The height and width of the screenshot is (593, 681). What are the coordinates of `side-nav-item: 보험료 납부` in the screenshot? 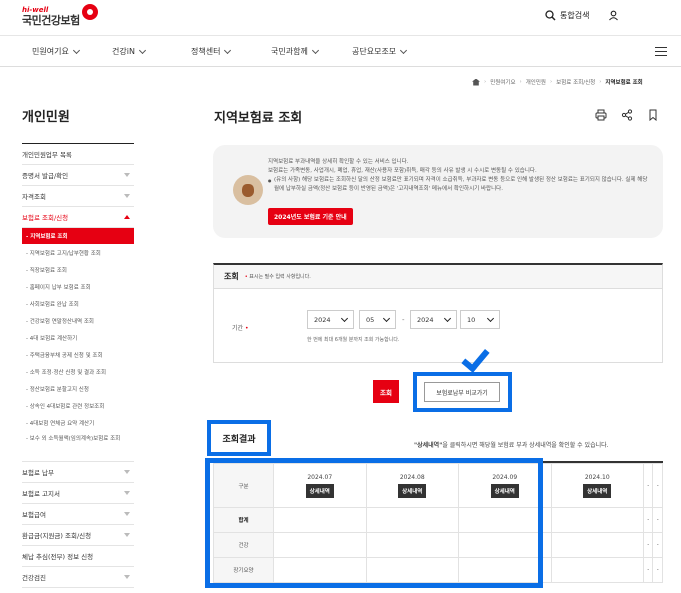 It's located at (78, 472).